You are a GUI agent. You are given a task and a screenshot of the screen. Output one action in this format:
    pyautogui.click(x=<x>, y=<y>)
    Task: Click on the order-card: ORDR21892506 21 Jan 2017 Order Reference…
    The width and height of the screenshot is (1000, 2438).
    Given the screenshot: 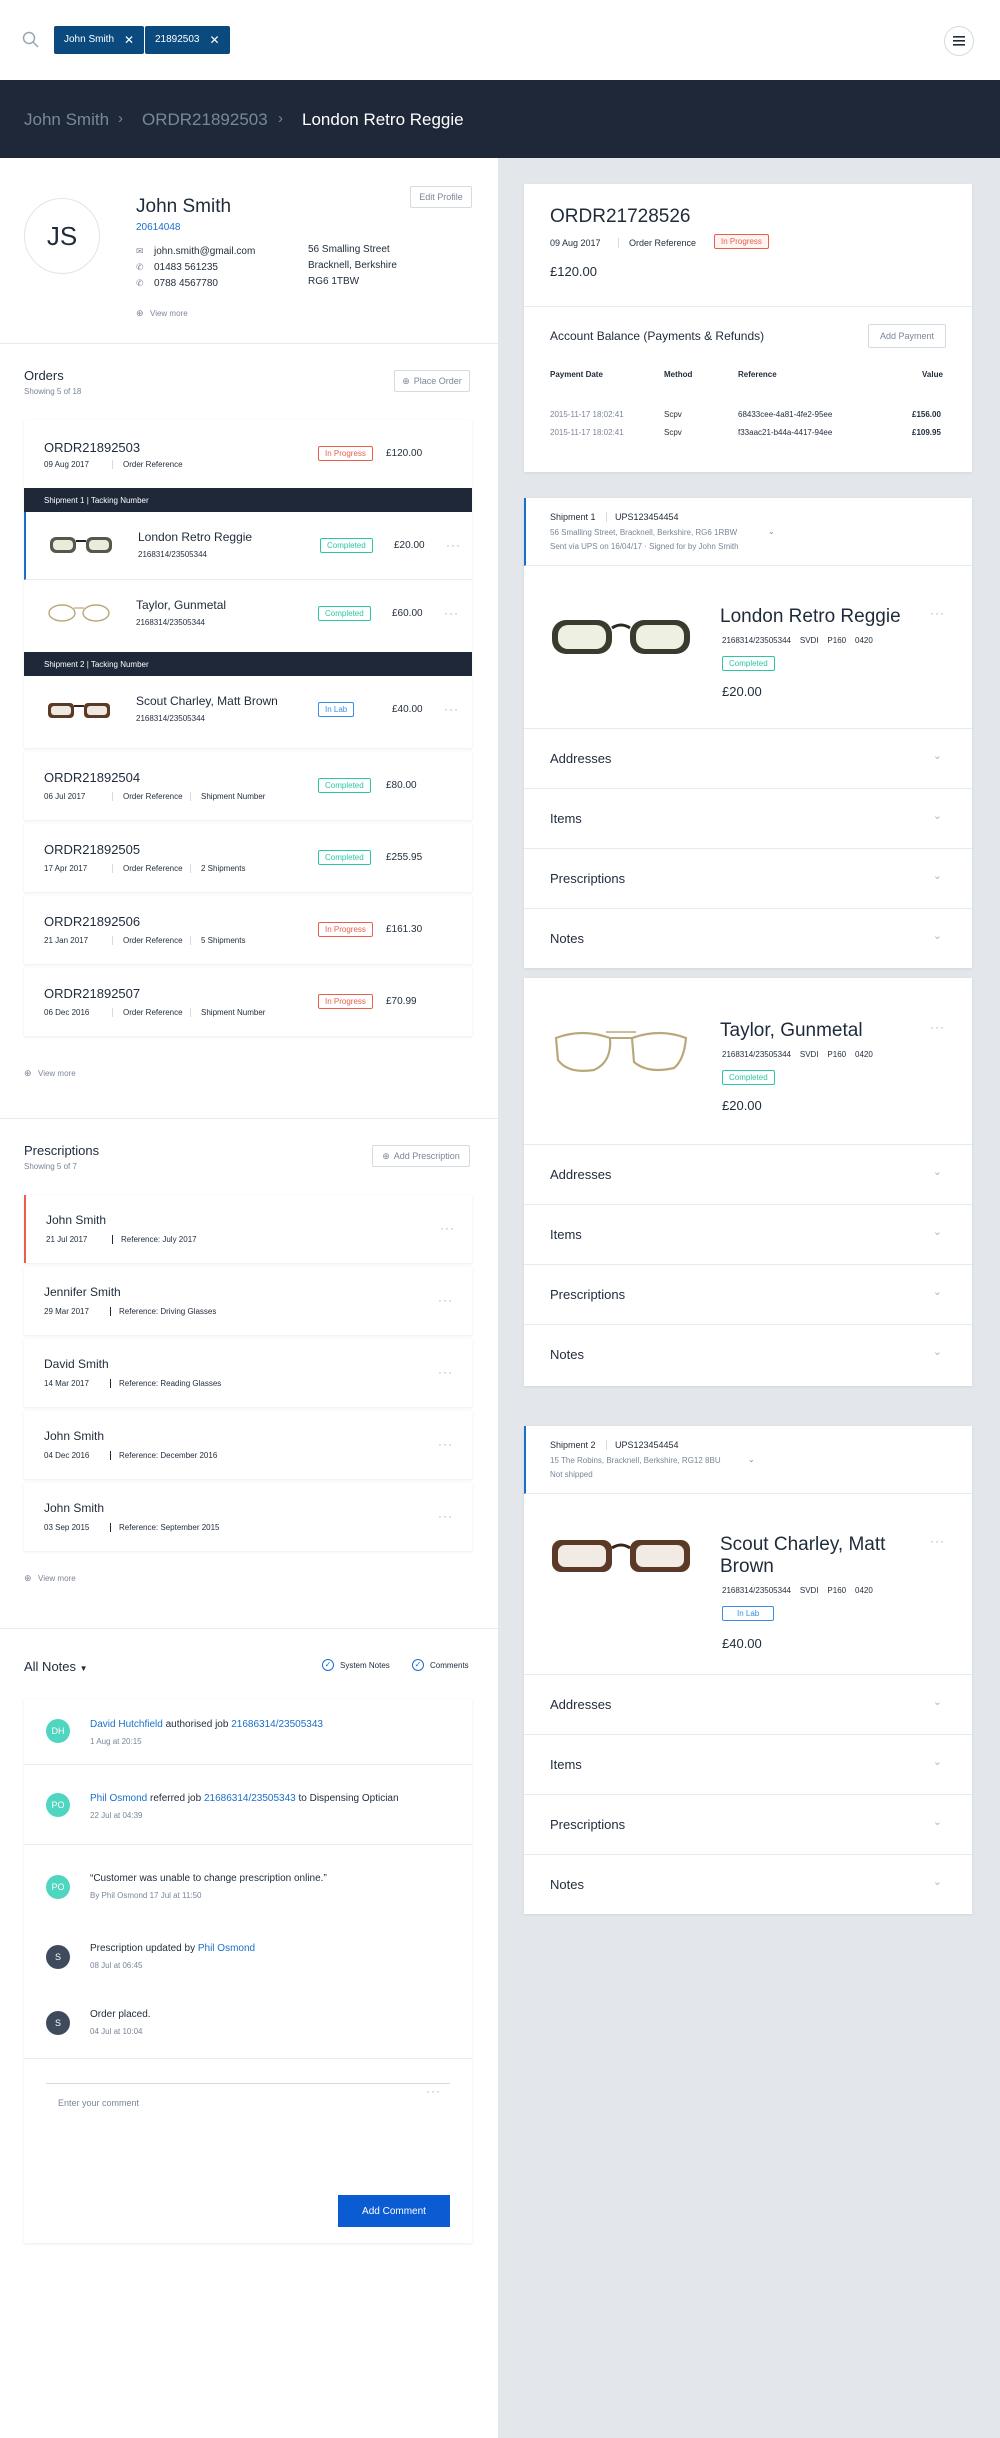 What is the action you would take?
    pyautogui.click(x=248, y=930)
    